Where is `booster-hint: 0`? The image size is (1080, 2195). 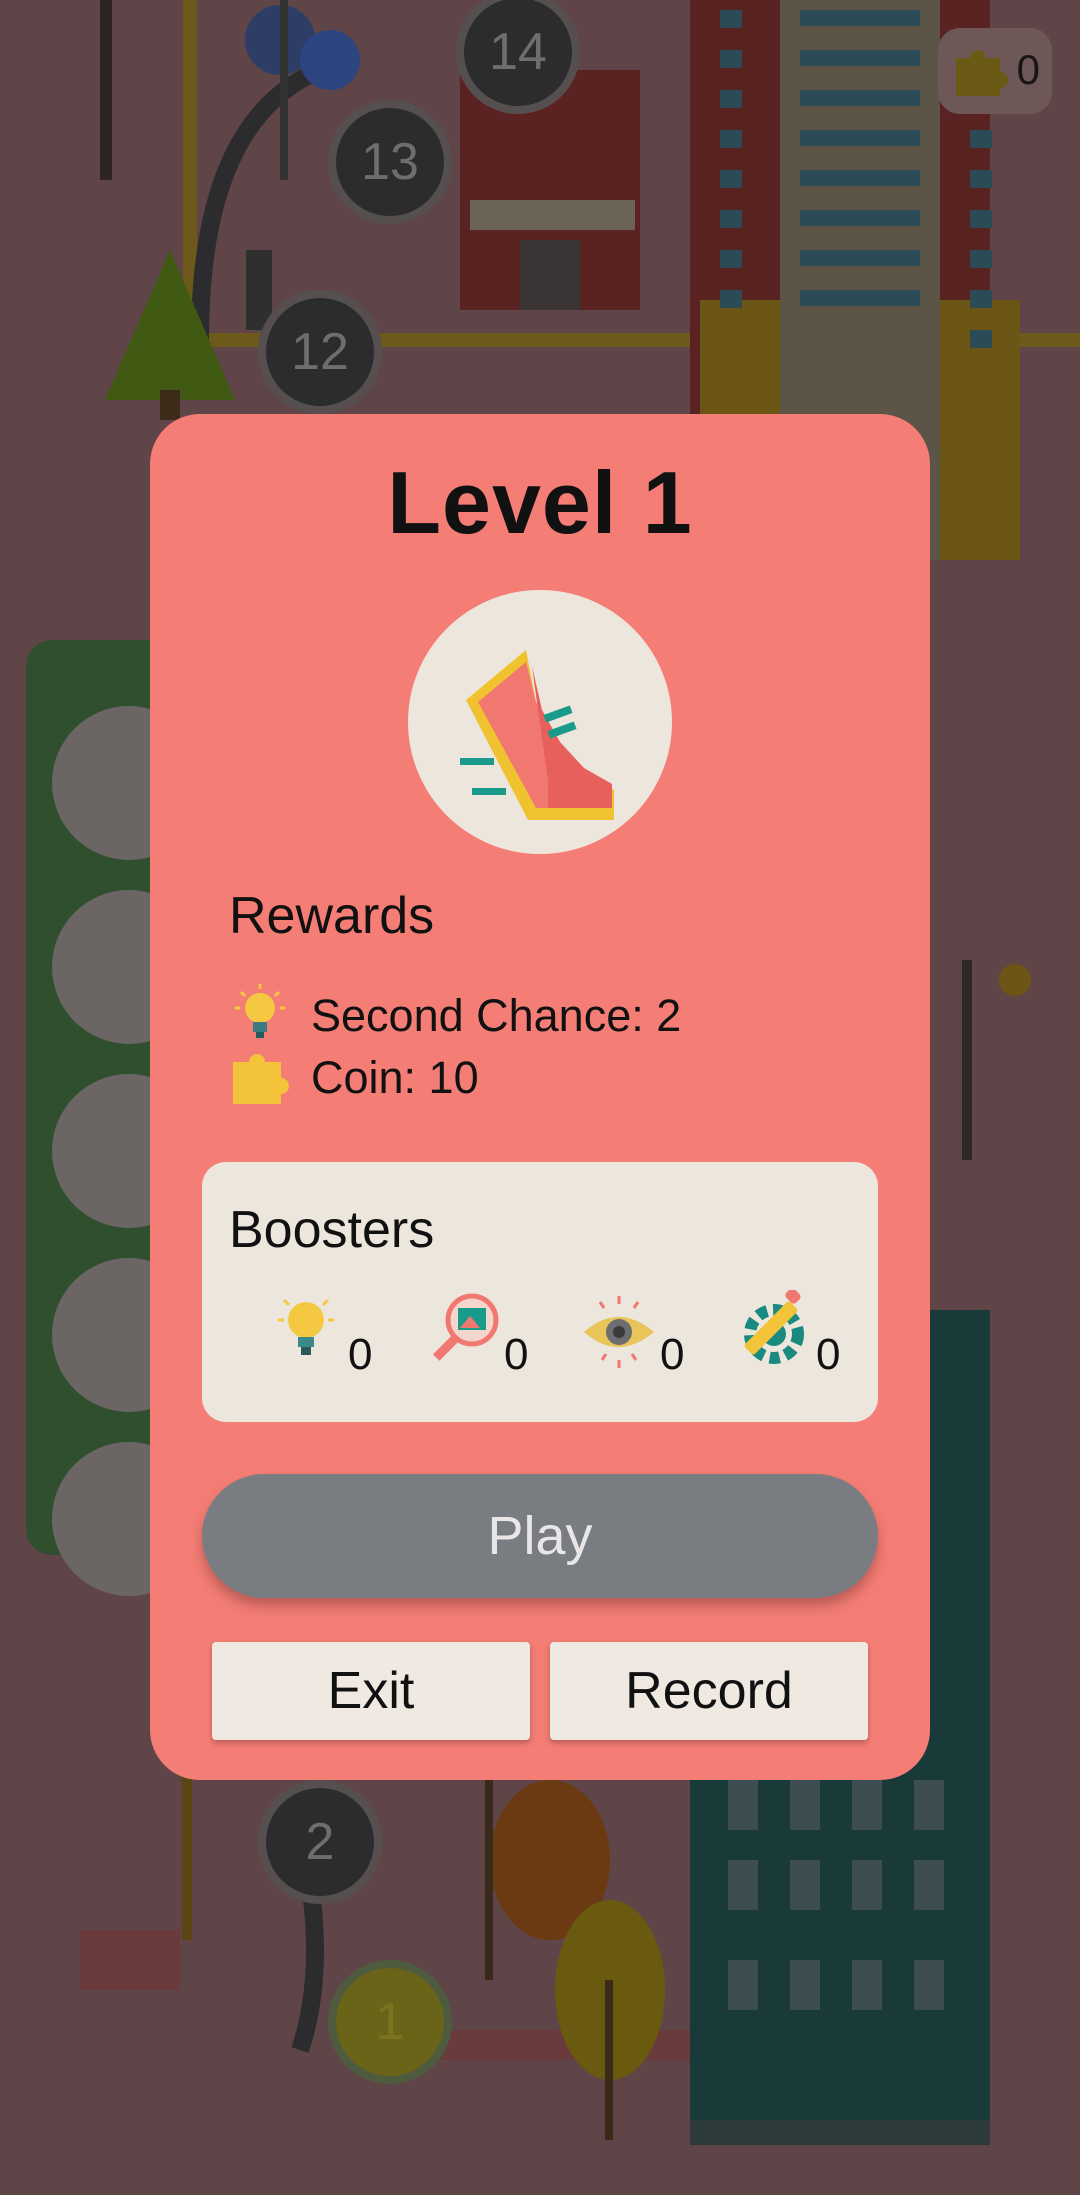 booster-hint: 0 is located at coordinates (328, 1335).